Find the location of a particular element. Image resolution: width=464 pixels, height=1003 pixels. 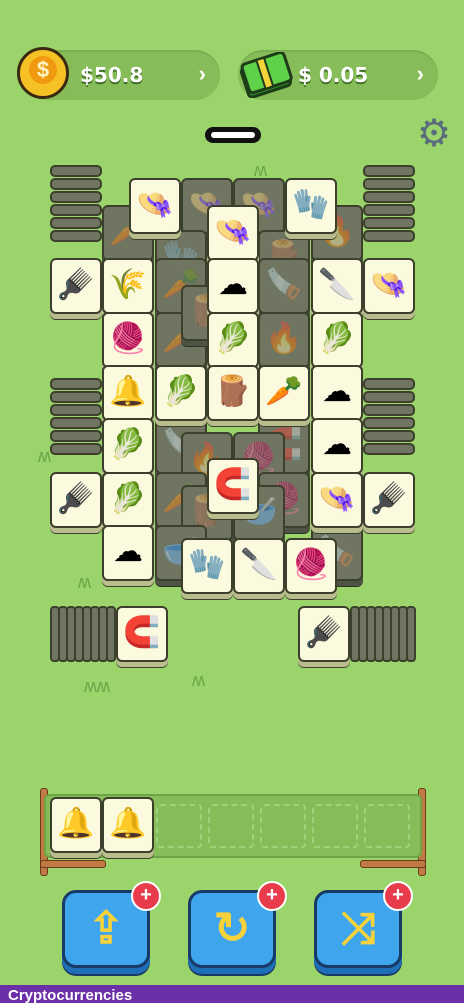

rotate-arrow-icon: ↻ is located at coordinates (232, 928).